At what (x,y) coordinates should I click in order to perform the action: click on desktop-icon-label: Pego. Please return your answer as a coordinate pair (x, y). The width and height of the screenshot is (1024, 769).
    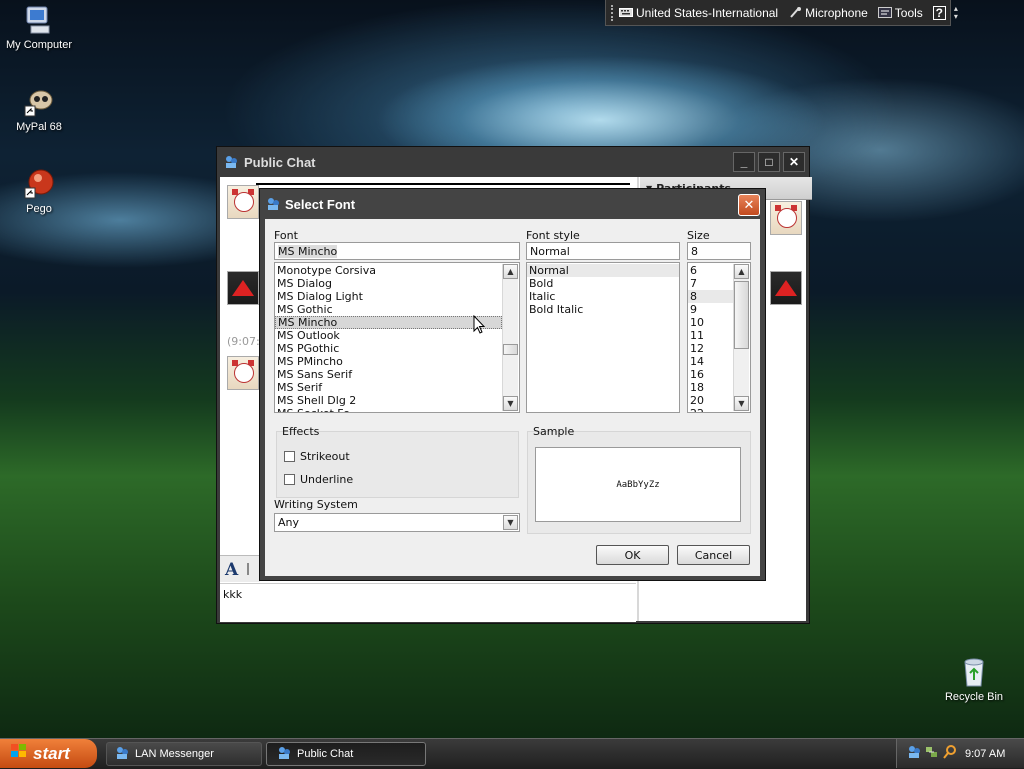
    Looking at the image, I should click on (39, 209).